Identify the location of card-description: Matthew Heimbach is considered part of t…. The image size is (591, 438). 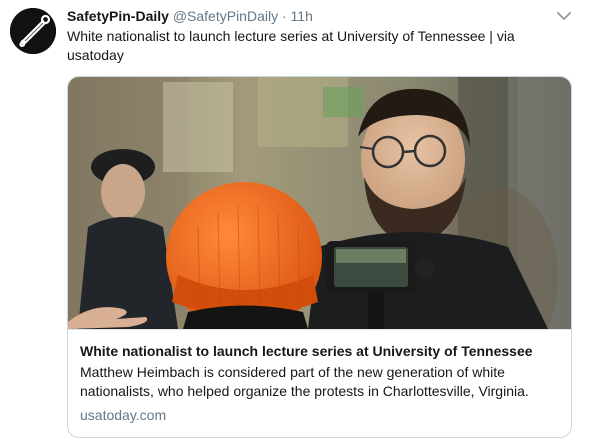
(304, 381).